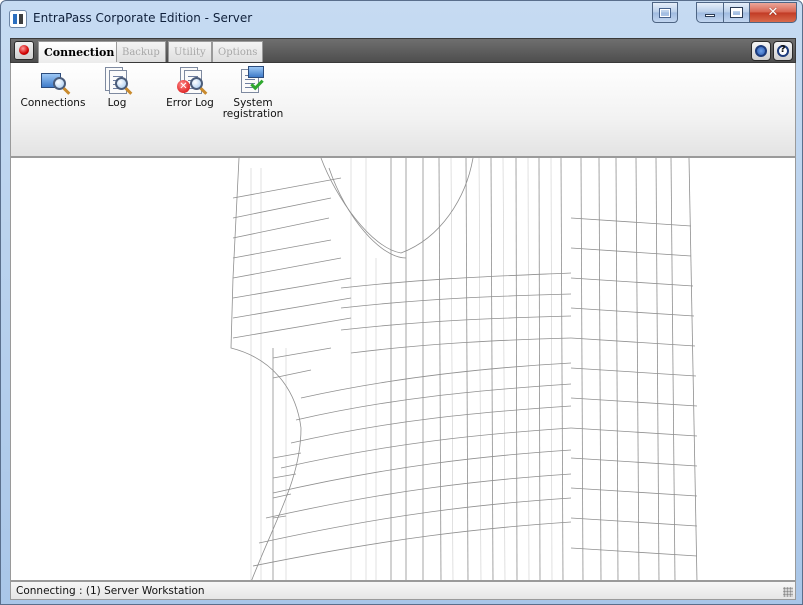  What do you see at coordinates (53, 103) in the screenshot?
I see `connections-label: Connections` at bounding box center [53, 103].